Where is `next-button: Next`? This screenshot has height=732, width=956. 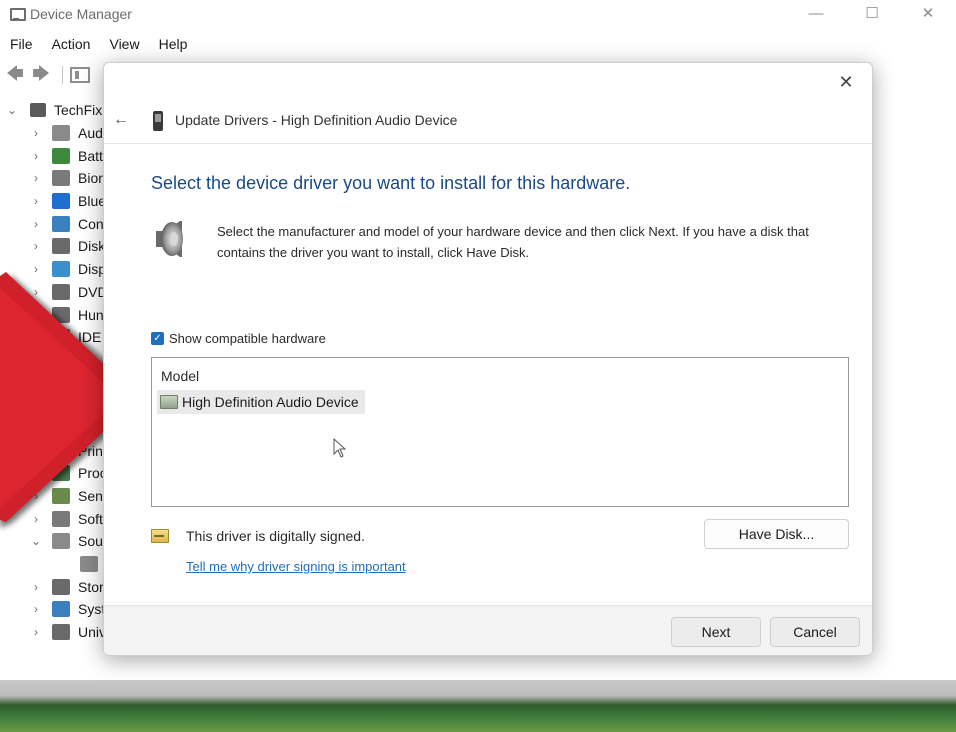 next-button: Next is located at coordinates (716, 632).